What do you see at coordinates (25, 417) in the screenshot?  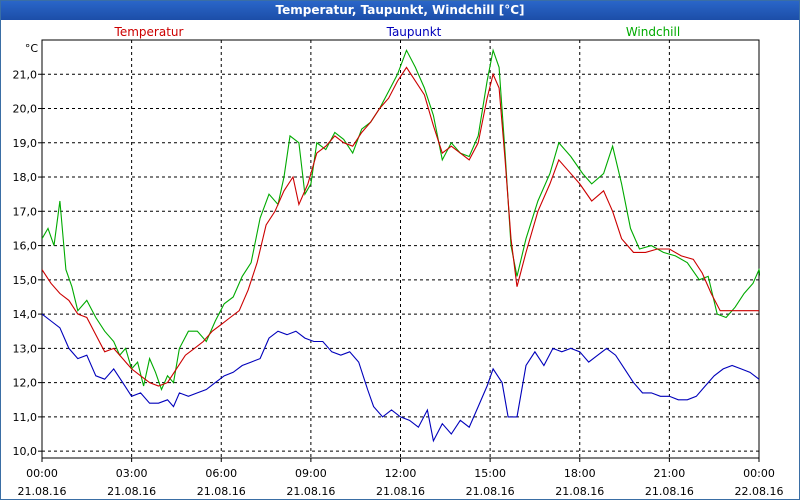 I see `y-tick-label: 11,0` at bounding box center [25, 417].